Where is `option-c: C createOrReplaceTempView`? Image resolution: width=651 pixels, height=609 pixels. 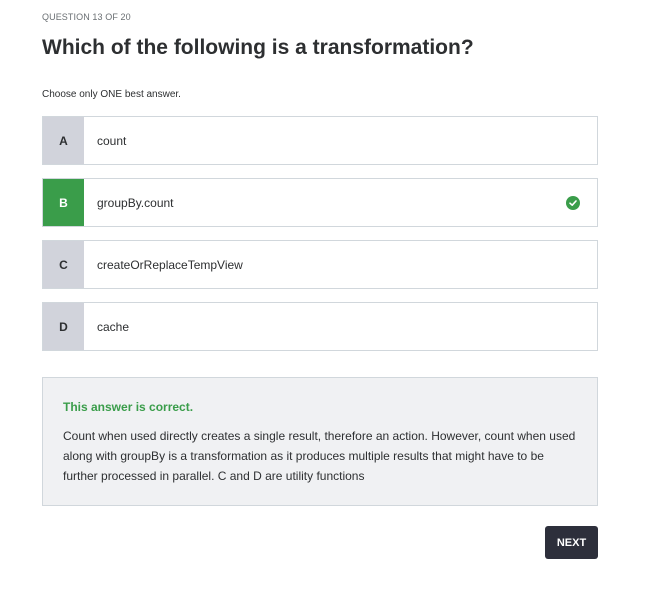 option-c: C createOrReplaceTempView is located at coordinates (320, 264).